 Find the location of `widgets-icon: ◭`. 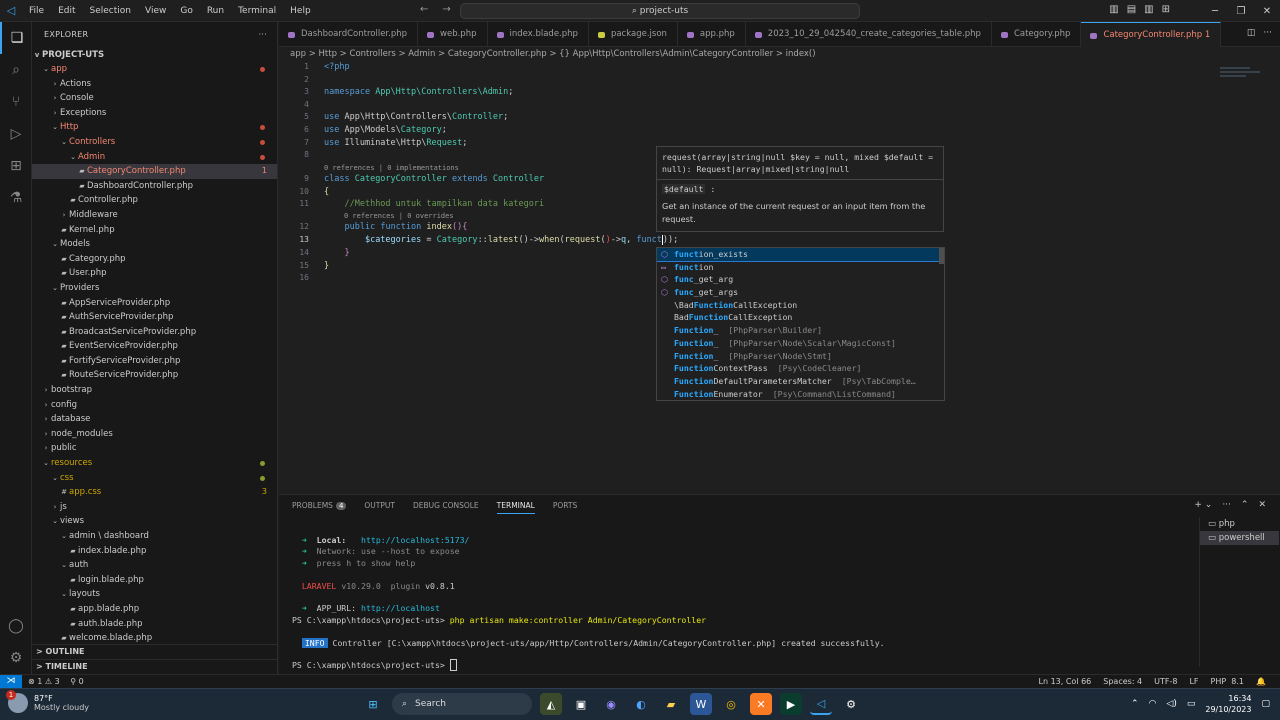

widgets-icon: ◭ is located at coordinates (551, 704).